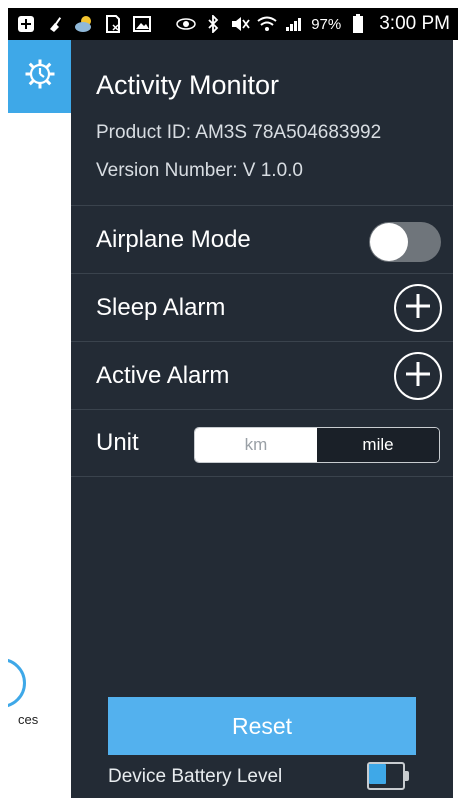 This screenshot has height=810, width=464. I want to click on partial-label: ces, so click(28, 719).